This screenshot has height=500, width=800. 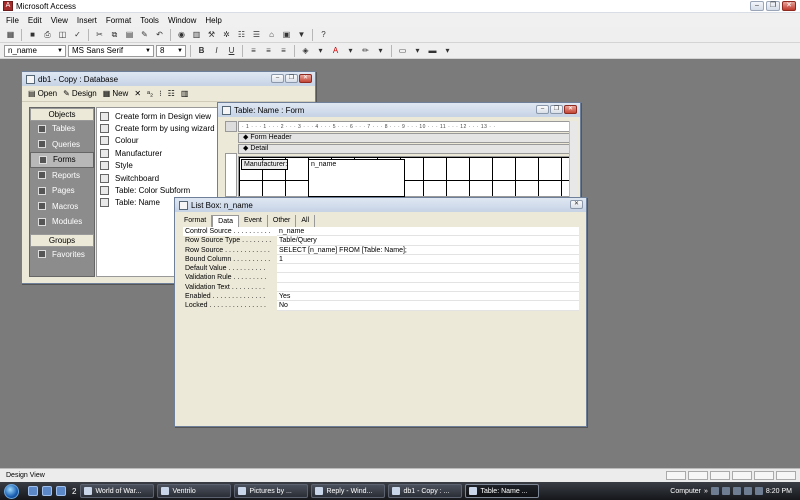 I want to click on menu-file: File, so click(x=12, y=20).